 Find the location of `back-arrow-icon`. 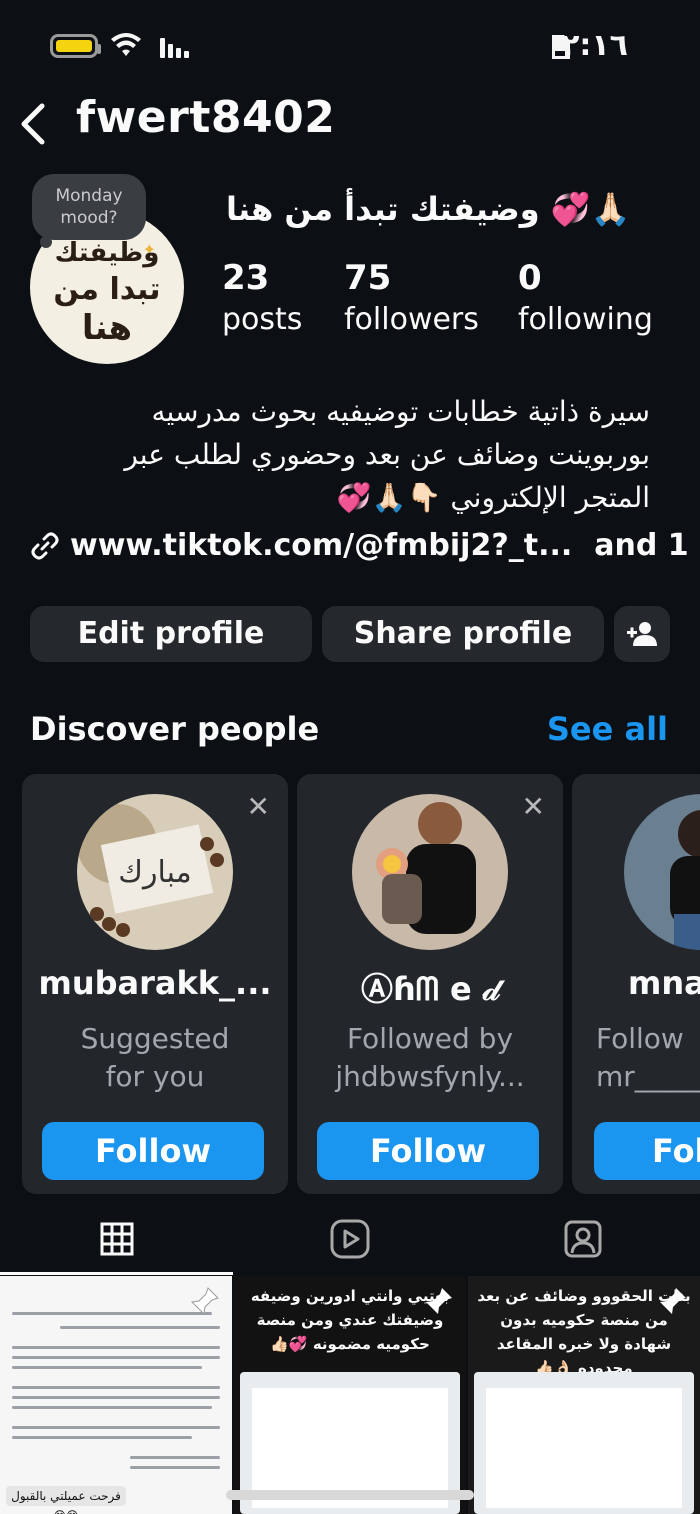

back-arrow-icon is located at coordinates (34, 124).